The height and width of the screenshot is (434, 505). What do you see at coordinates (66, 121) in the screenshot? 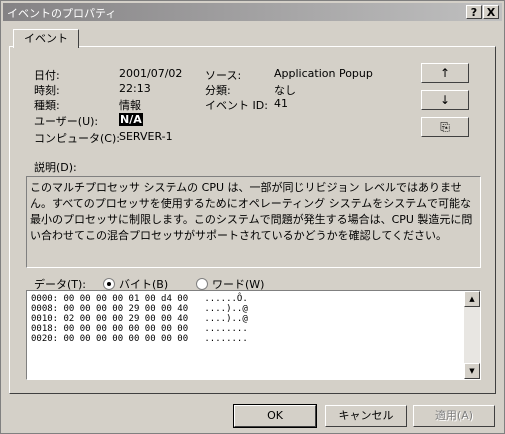
I see `user-label: ユーザー(U):` at bounding box center [66, 121].